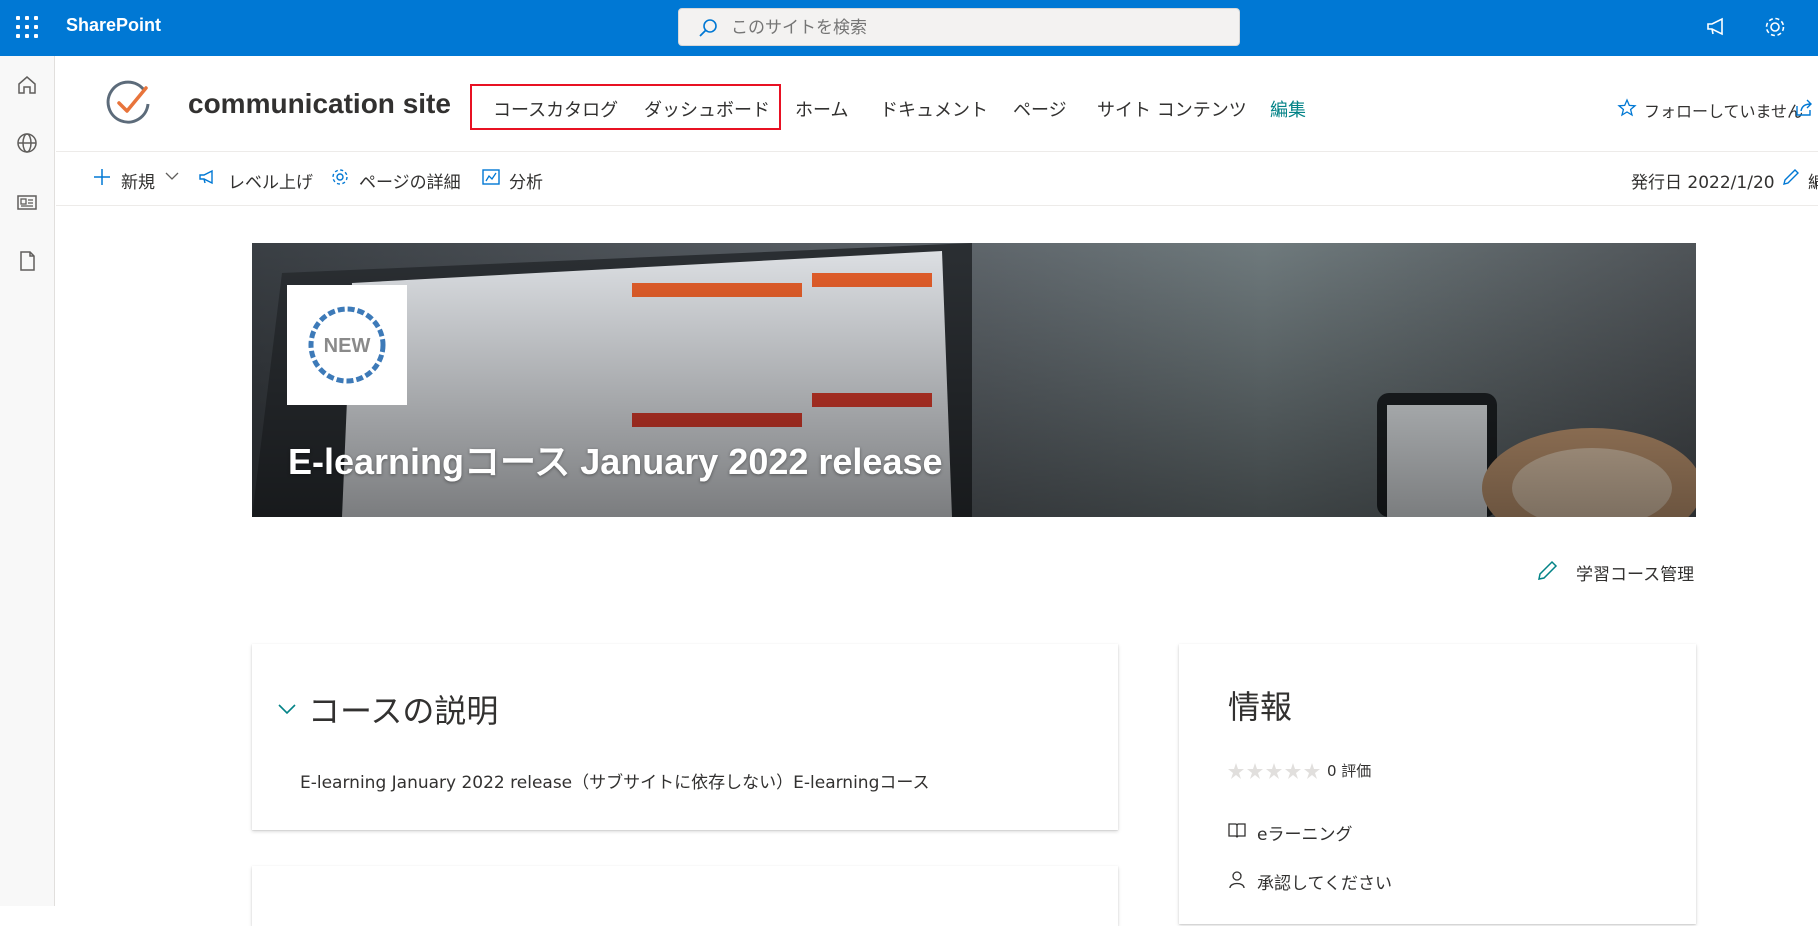 This screenshot has width=1818, height=926. I want to click on promote-button: レベル上げ, so click(270, 180).